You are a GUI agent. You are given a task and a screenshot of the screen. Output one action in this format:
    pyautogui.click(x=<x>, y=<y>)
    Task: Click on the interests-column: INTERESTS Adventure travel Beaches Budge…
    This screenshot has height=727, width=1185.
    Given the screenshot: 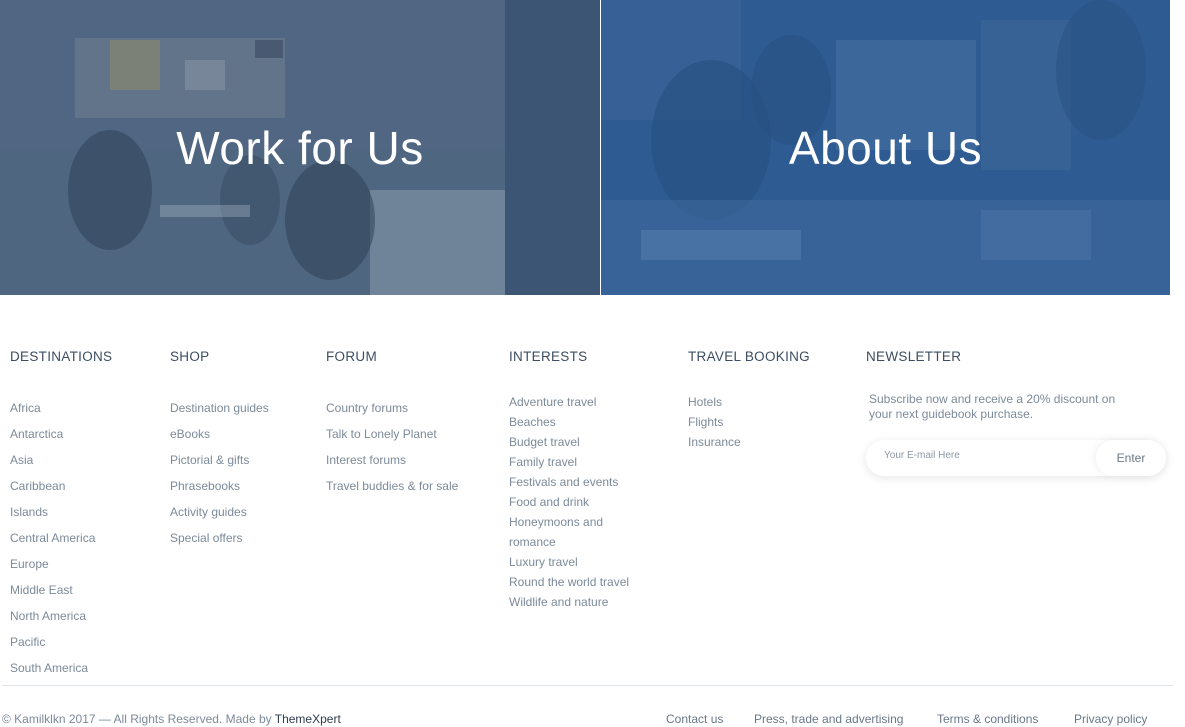 What is the action you would take?
    pyautogui.click(x=584, y=480)
    